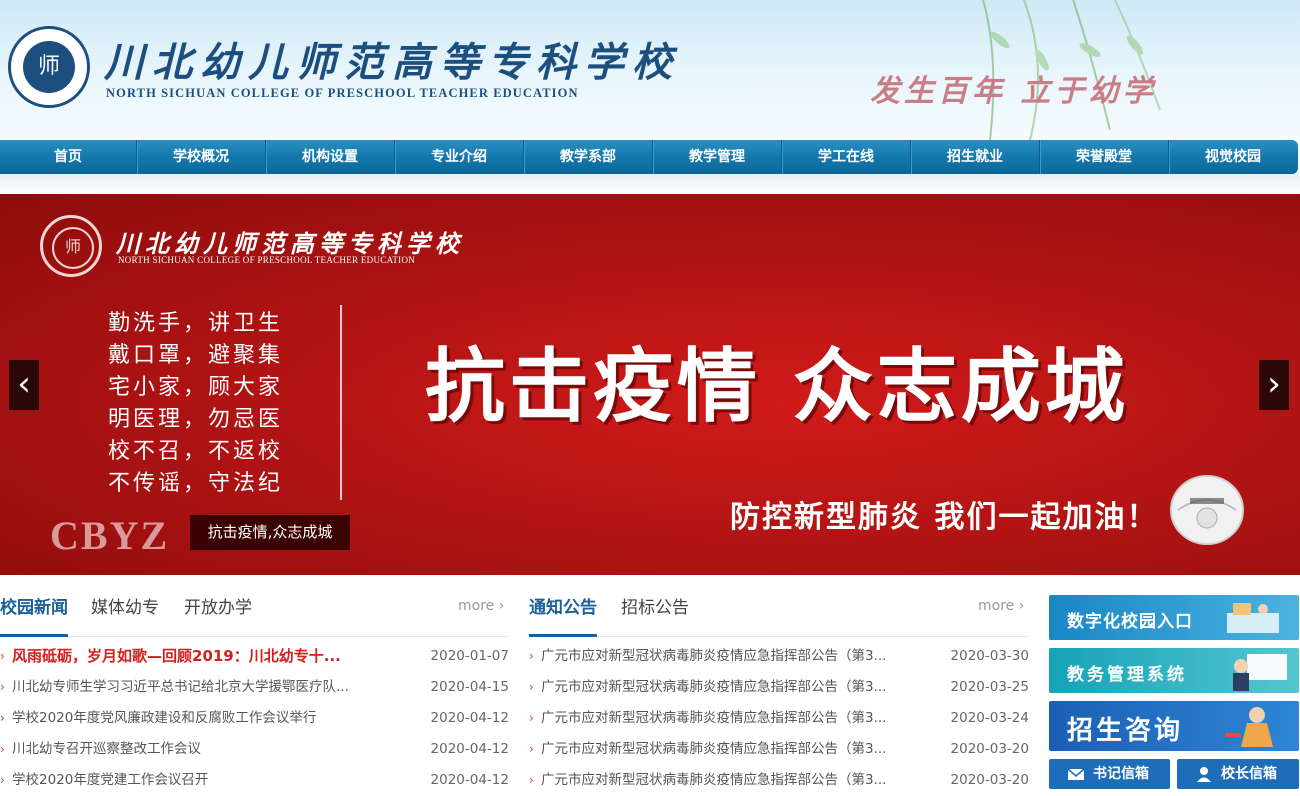  I want to click on nav-item-student-affairs: 学工在线, so click(846, 157).